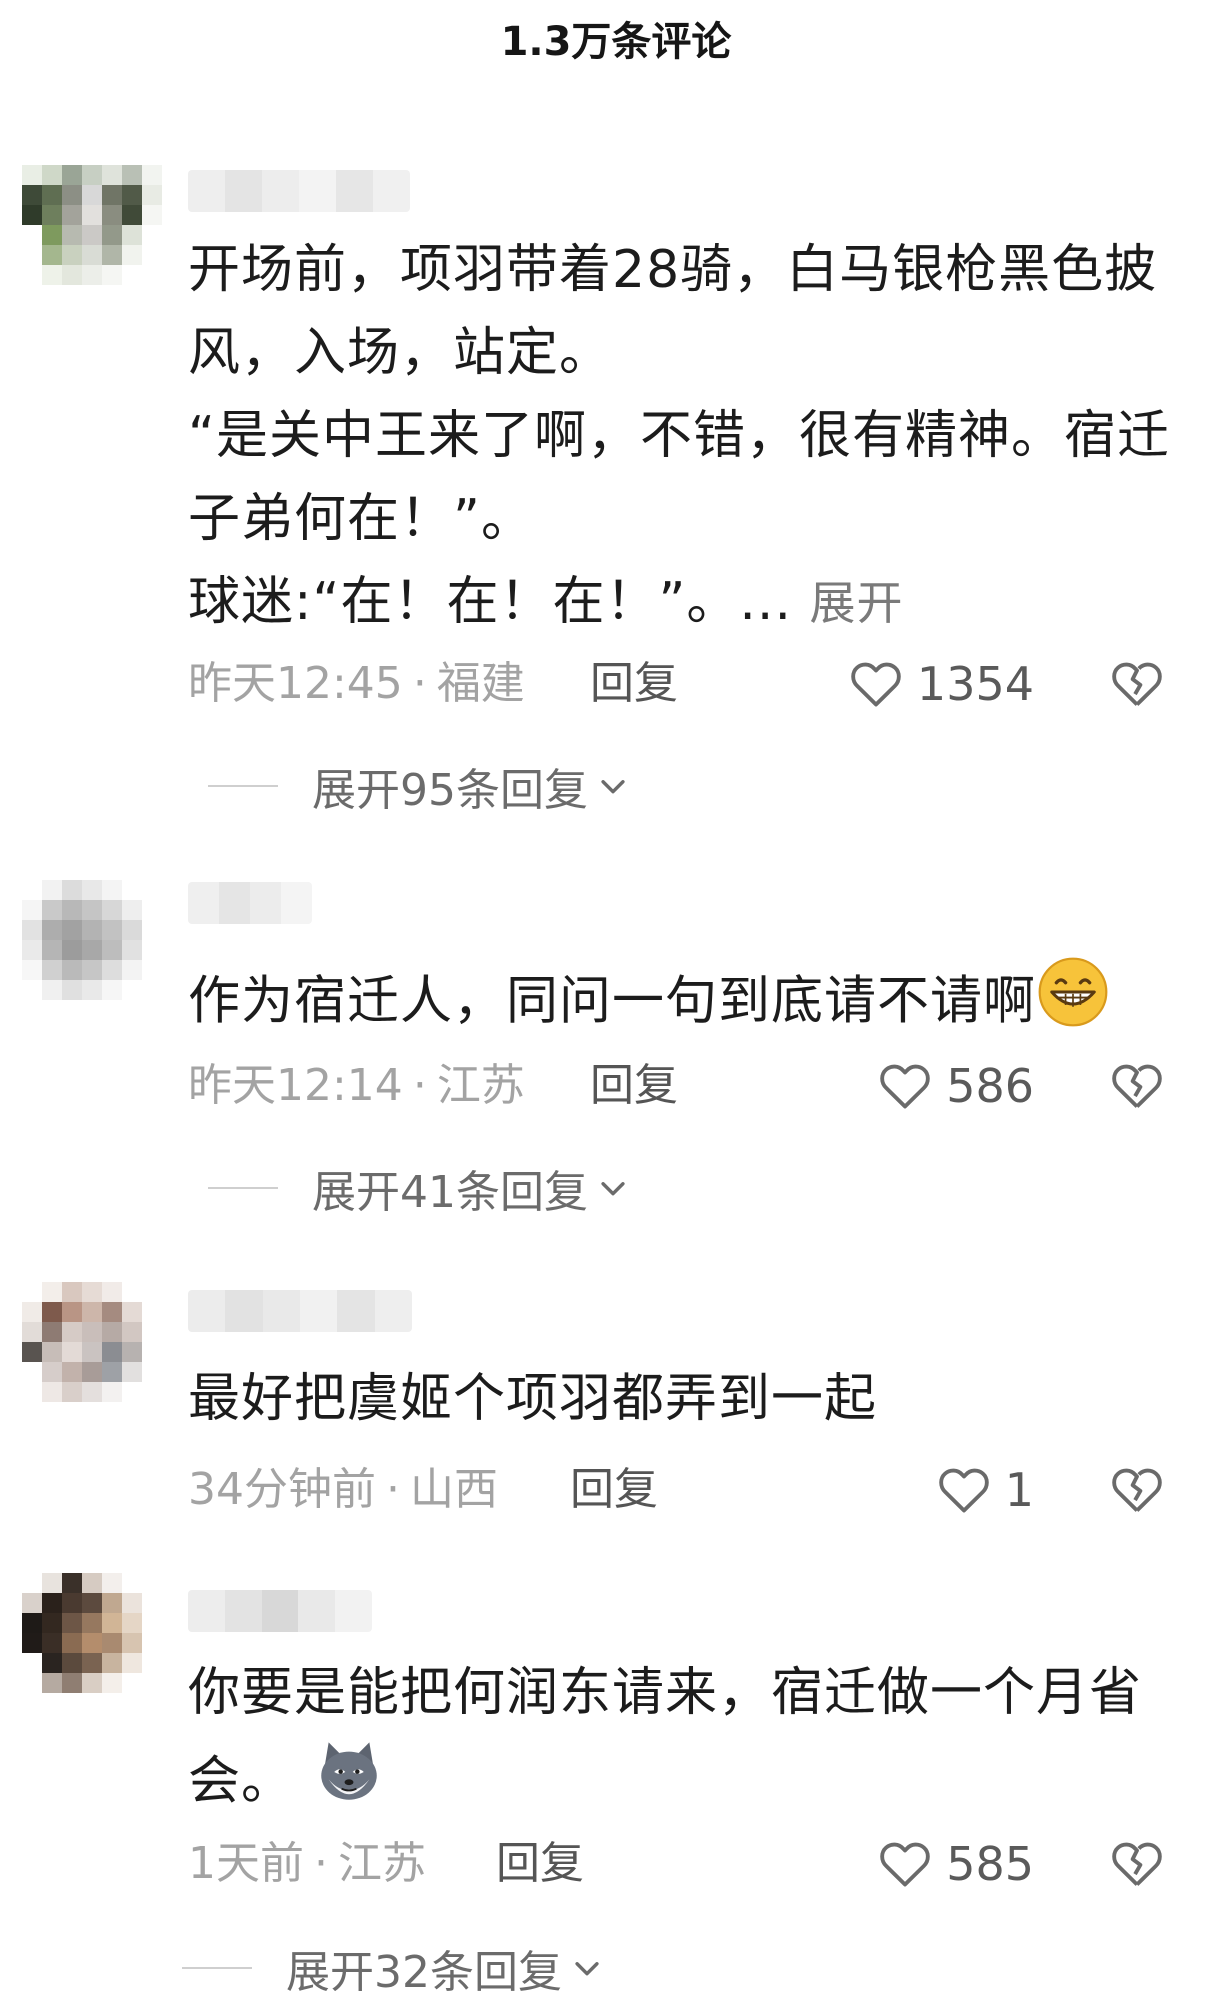 Image resolution: width=1232 pixels, height=2011 pixels. What do you see at coordinates (480, 683) in the screenshot?
I see `comment-location: 福建` at bounding box center [480, 683].